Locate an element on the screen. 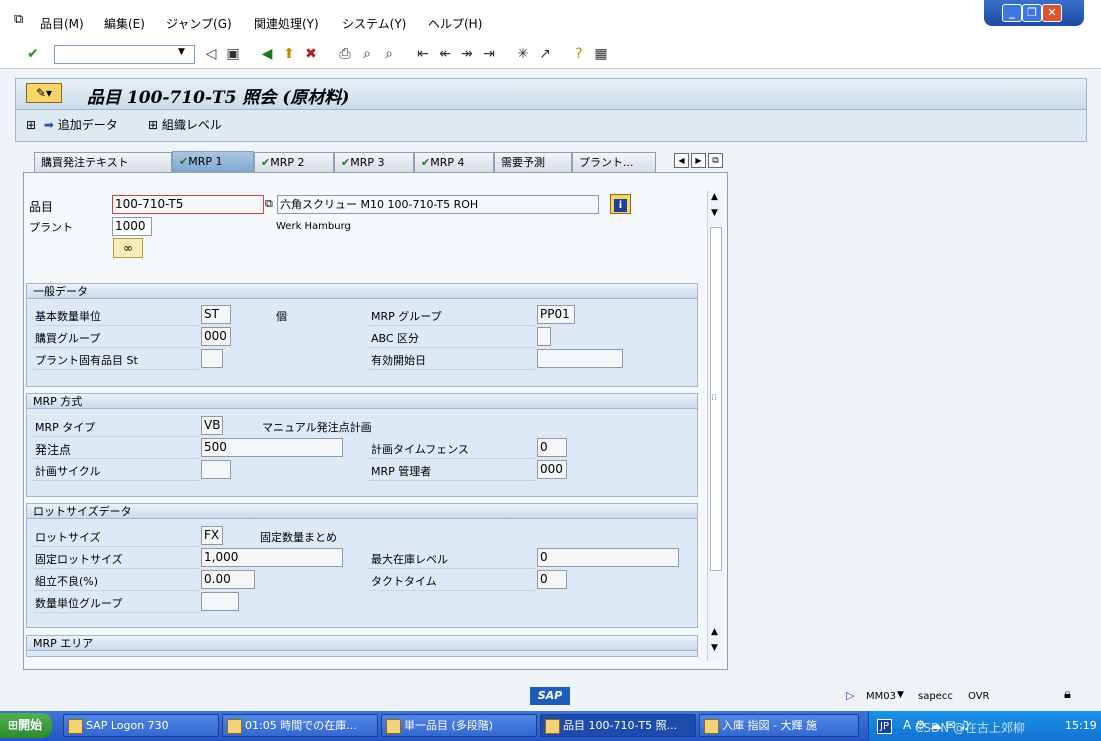 This screenshot has width=1101, height=741. find-next-icon: ⌕ is located at coordinates (389, 54).